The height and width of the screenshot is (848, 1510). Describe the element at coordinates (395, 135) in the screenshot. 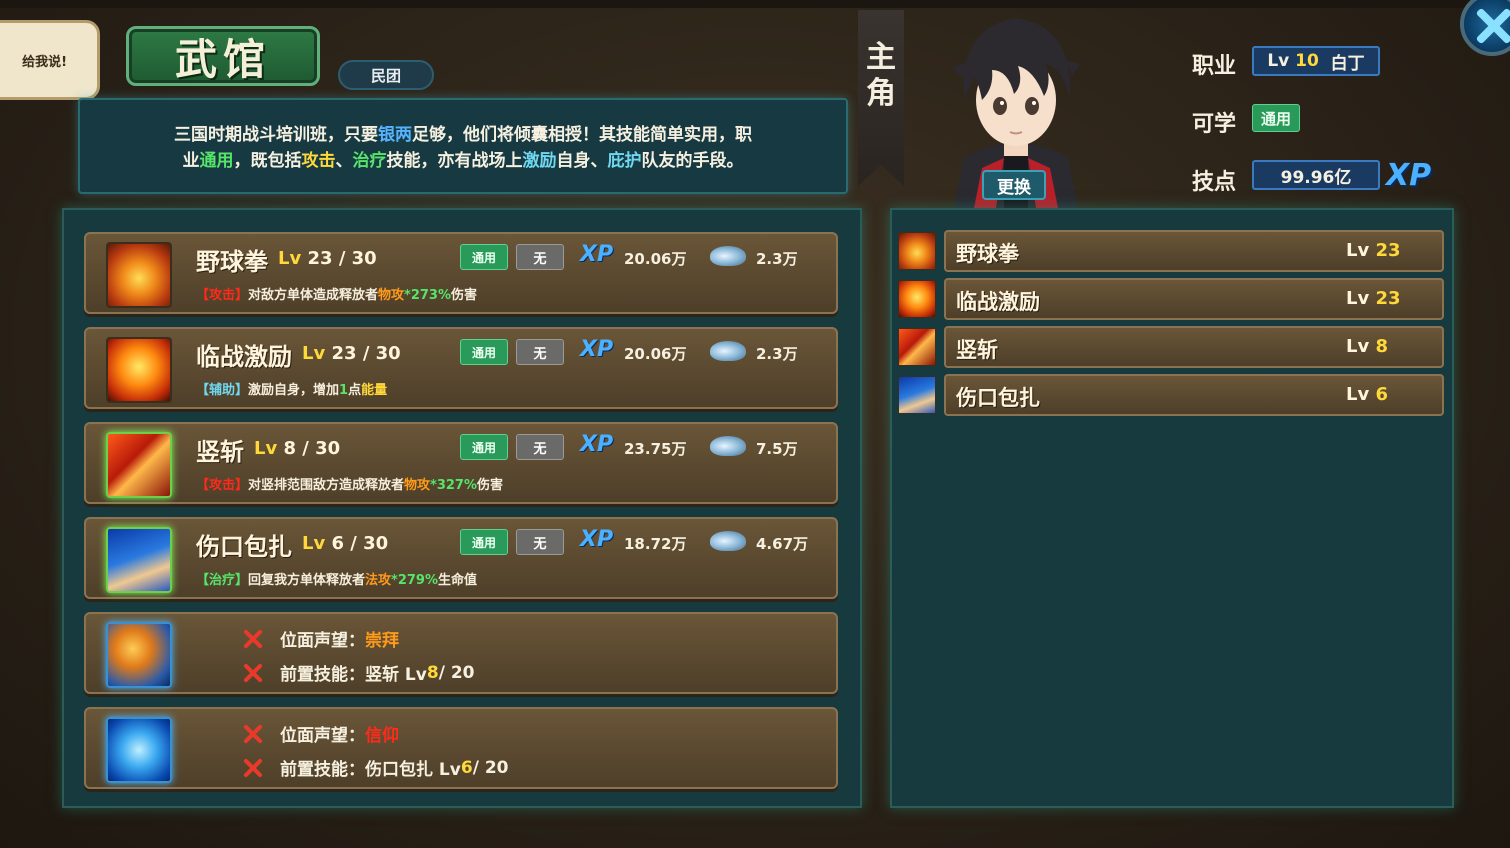

I see `desc-highlight: 银两` at that location.